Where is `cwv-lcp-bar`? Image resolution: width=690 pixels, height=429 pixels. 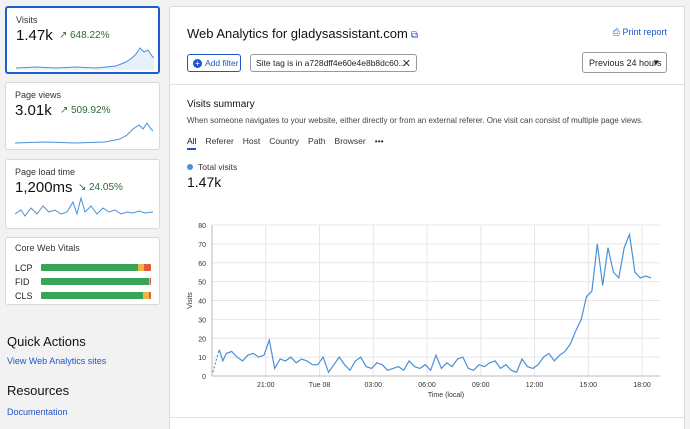
cwv-lcp-bar is located at coordinates (96, 267).